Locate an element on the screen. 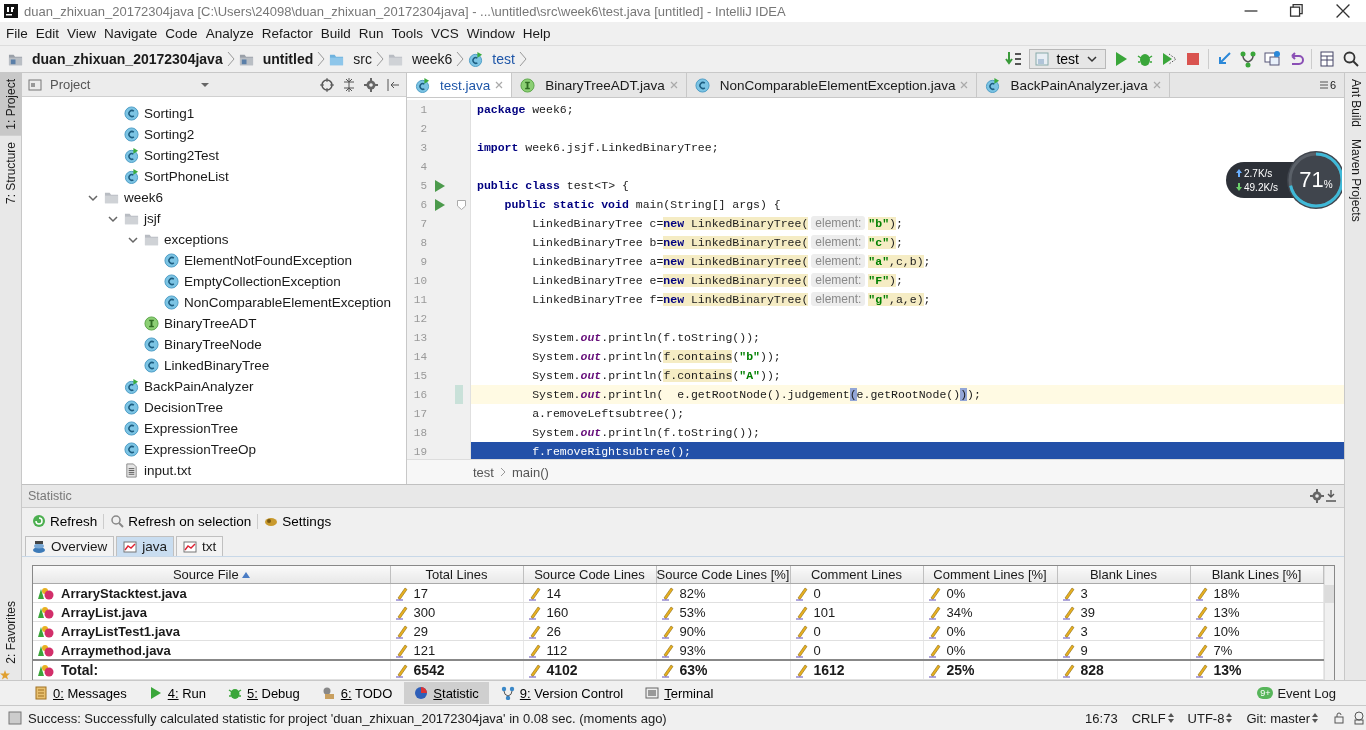 This screenshot has height=730, width=1366. code-line: f.removeRightsubtree(); is located at coordinates (611, 451).